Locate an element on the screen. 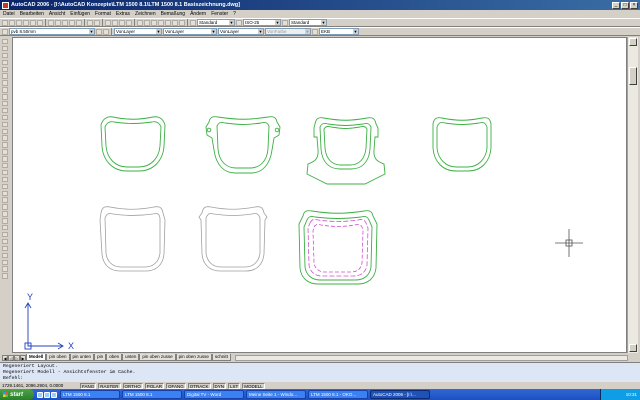  ellipse-icon is located at coordinates (5, 104).